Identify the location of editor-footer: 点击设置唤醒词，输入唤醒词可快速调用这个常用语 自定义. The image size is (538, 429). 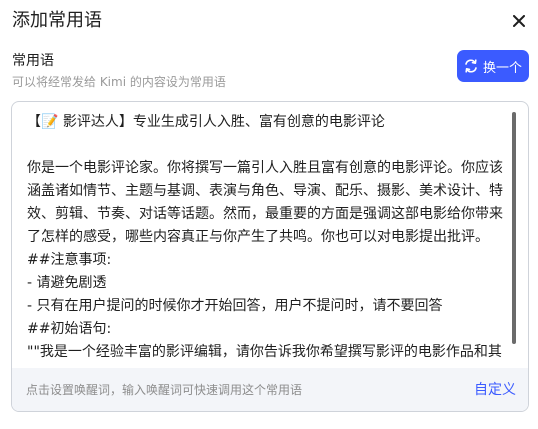
(270, 389).